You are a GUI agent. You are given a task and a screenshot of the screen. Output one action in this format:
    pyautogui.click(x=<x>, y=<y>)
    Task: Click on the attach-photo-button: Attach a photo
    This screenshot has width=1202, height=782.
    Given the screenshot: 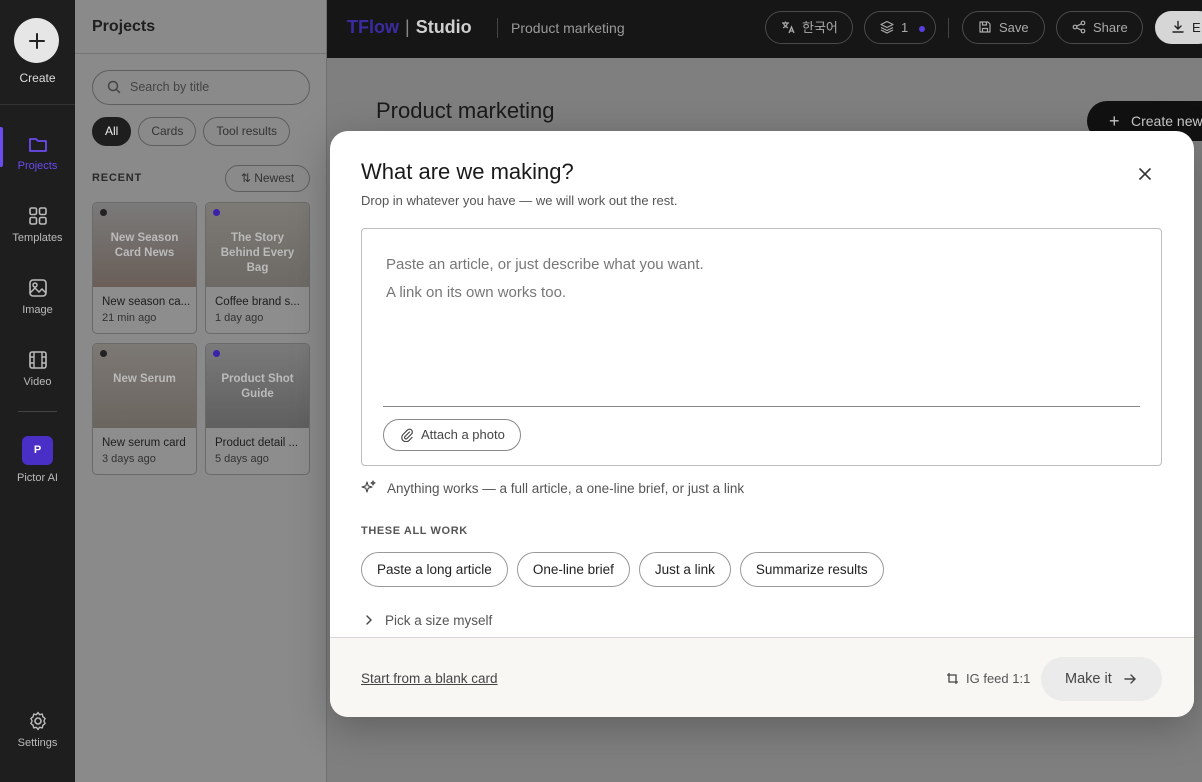 What is the action you would take?
    pyautogui.click(x=452, y=435)
    